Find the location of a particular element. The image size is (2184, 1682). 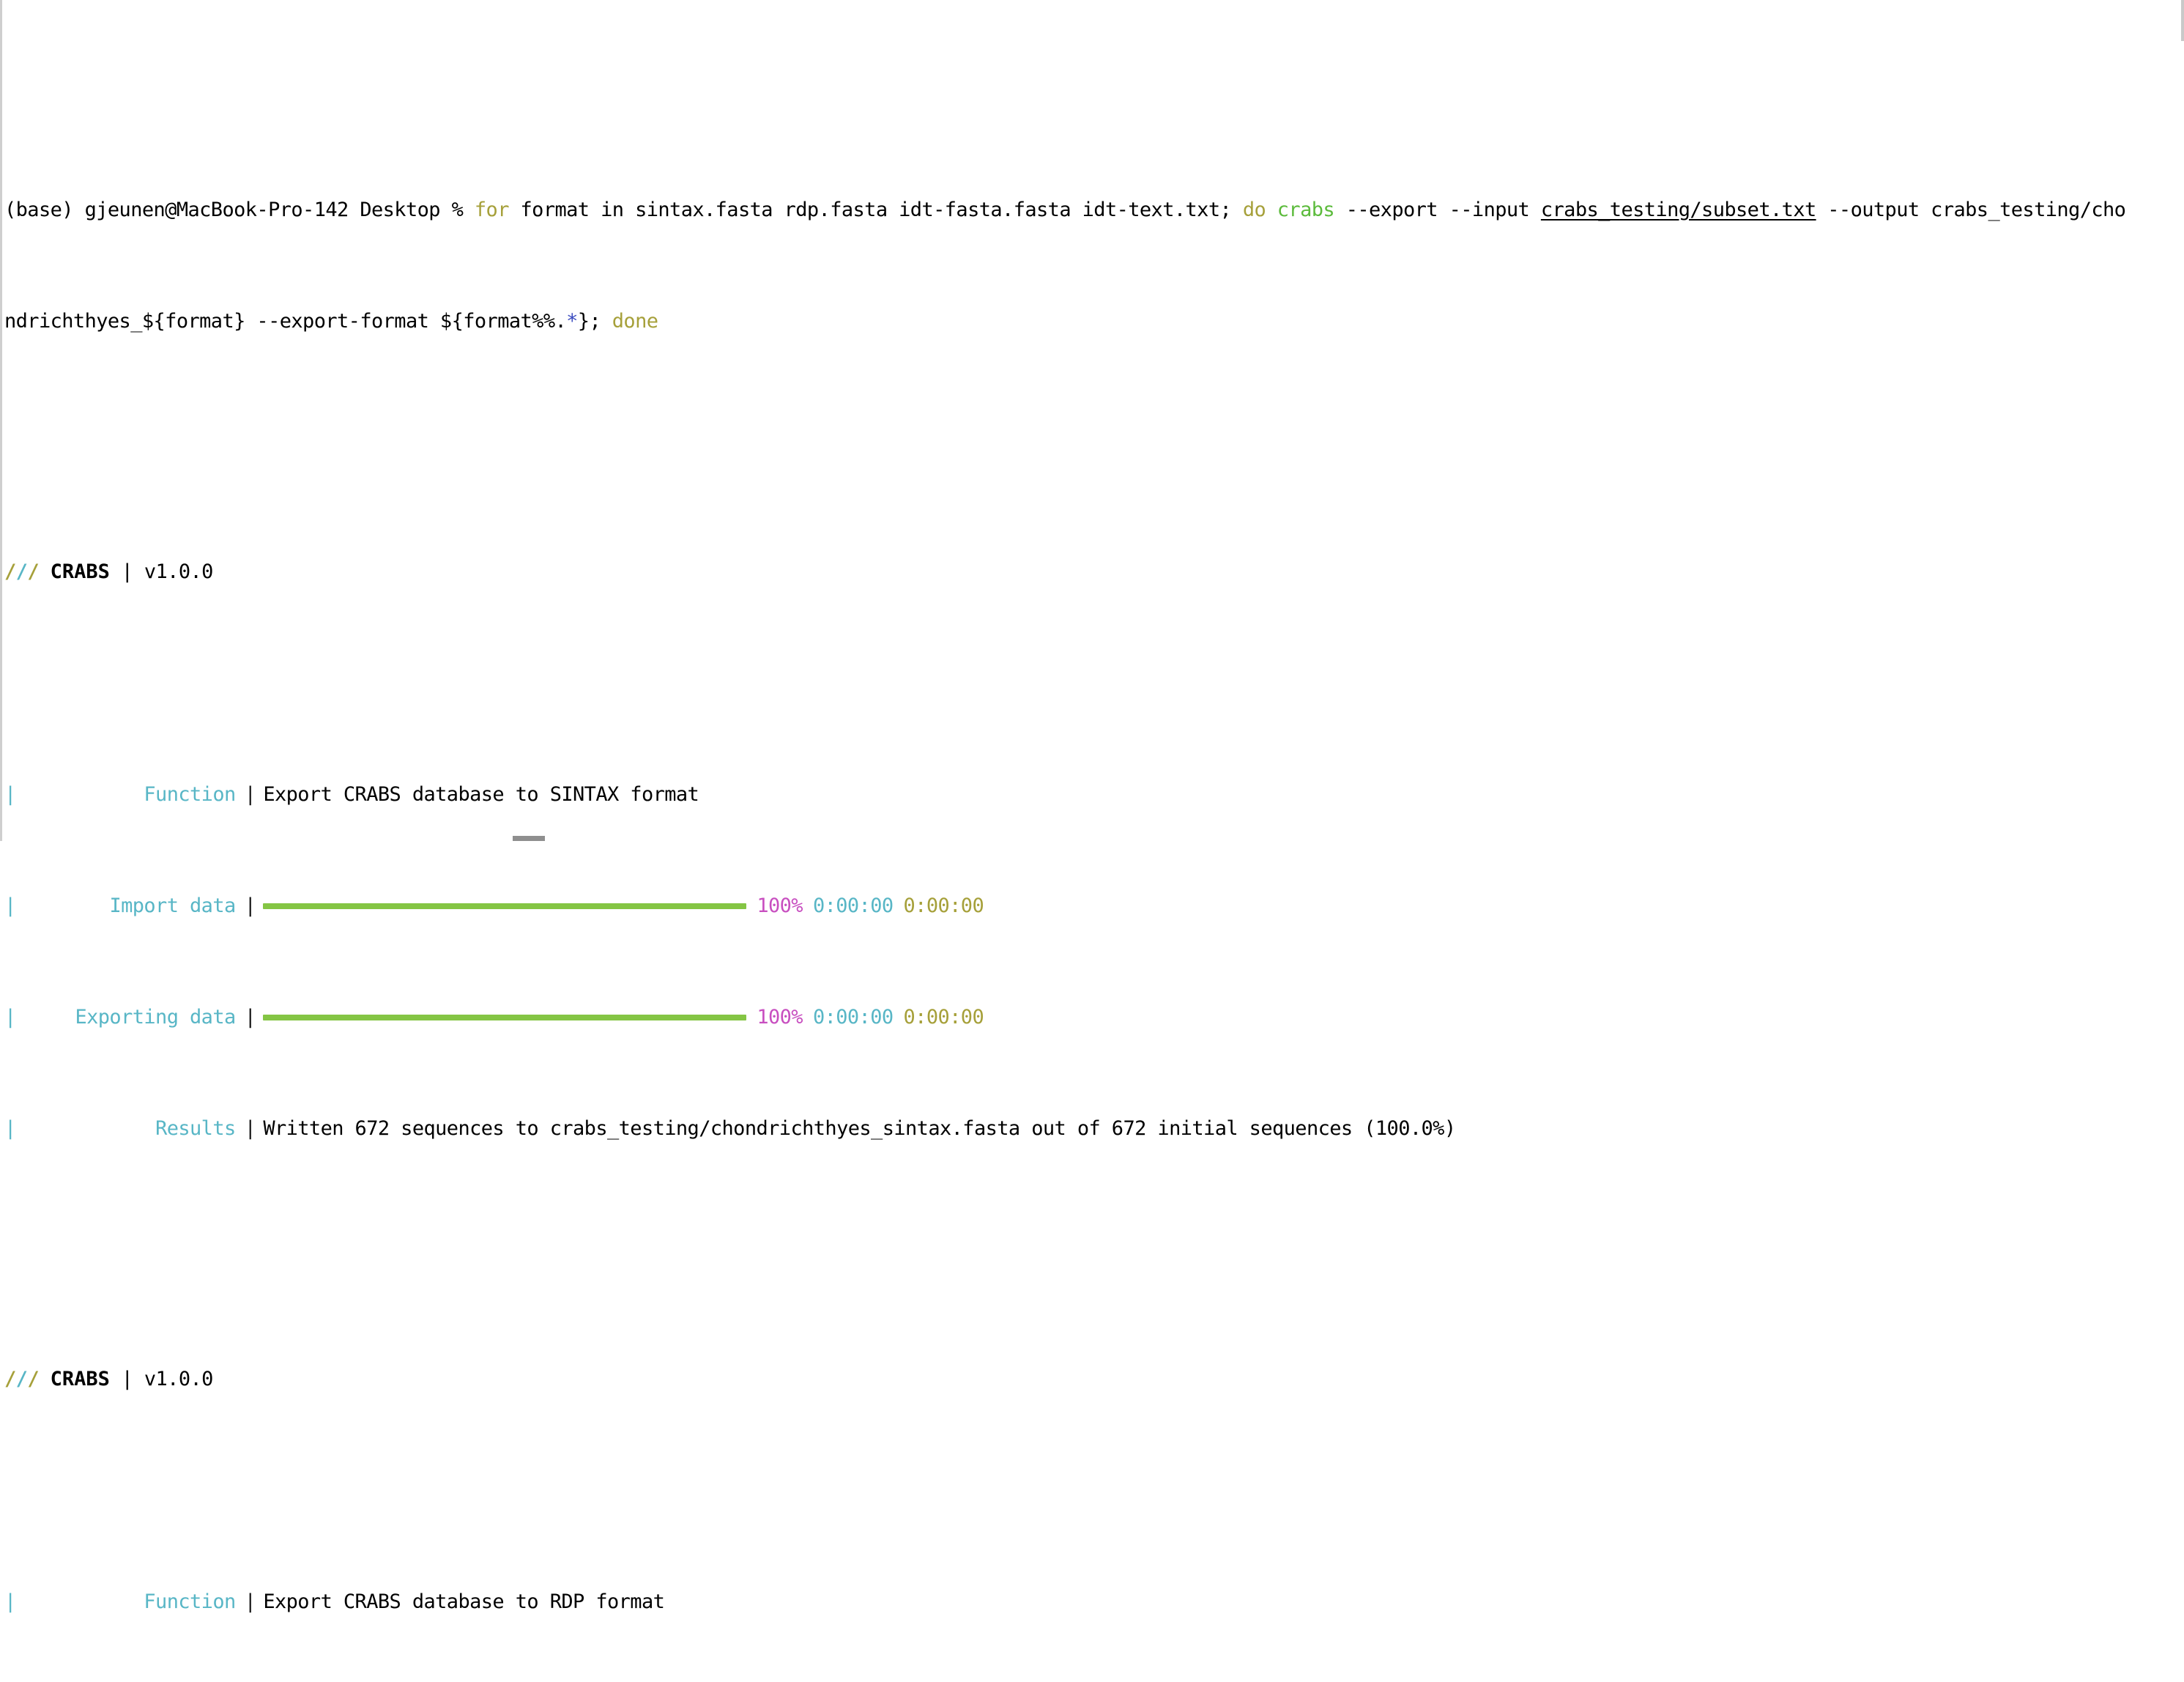

window-right-edge is located at coordinates (2183, 21).